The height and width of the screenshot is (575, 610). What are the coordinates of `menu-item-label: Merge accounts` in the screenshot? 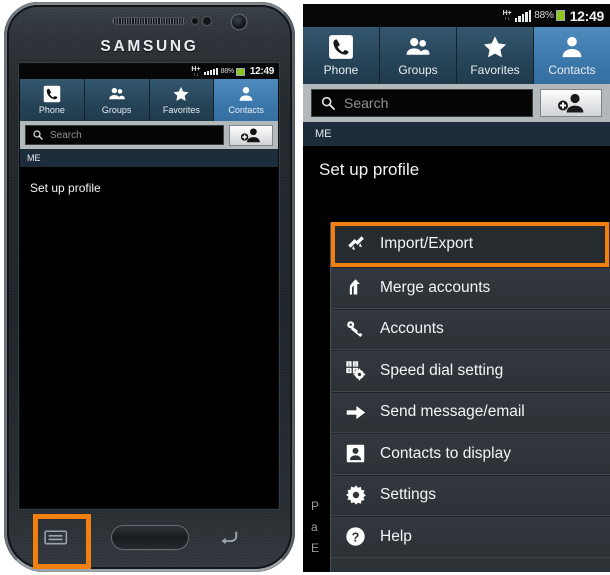 It's located at (435, 287).